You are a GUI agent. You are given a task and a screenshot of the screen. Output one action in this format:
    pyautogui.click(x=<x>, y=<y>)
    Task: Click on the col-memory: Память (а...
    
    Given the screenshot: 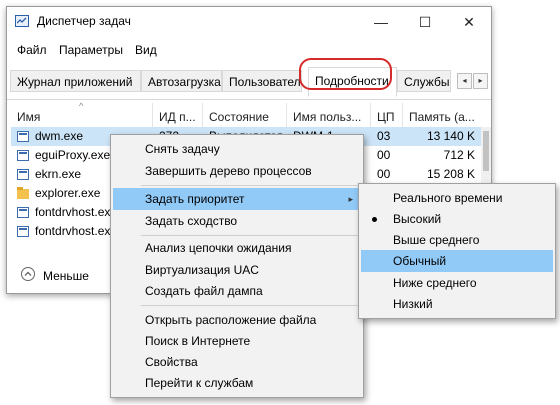 What is the action you would take?
    pyautogui.click(x=442, y=115)
    